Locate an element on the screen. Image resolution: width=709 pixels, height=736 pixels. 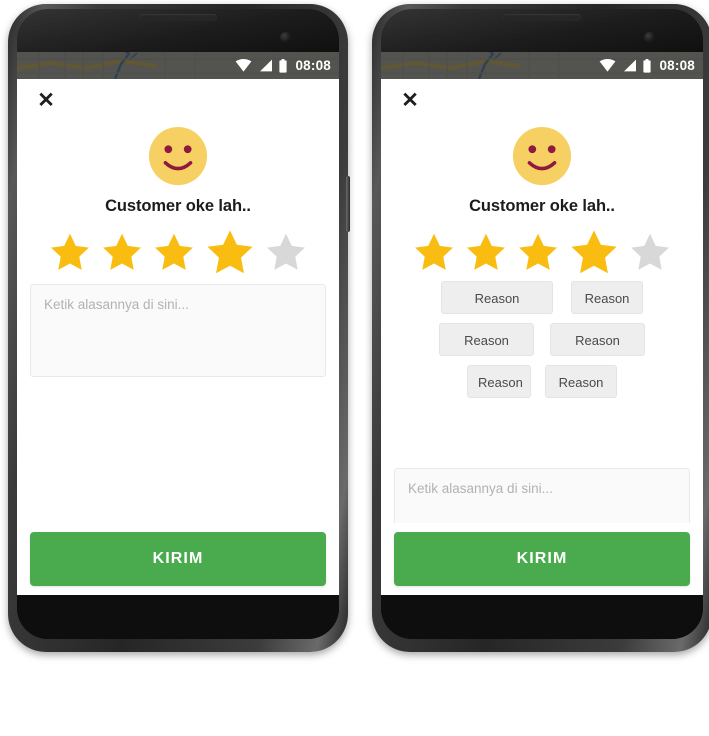
status-bar-new: 08:08 is located at coordinates (542, 65).